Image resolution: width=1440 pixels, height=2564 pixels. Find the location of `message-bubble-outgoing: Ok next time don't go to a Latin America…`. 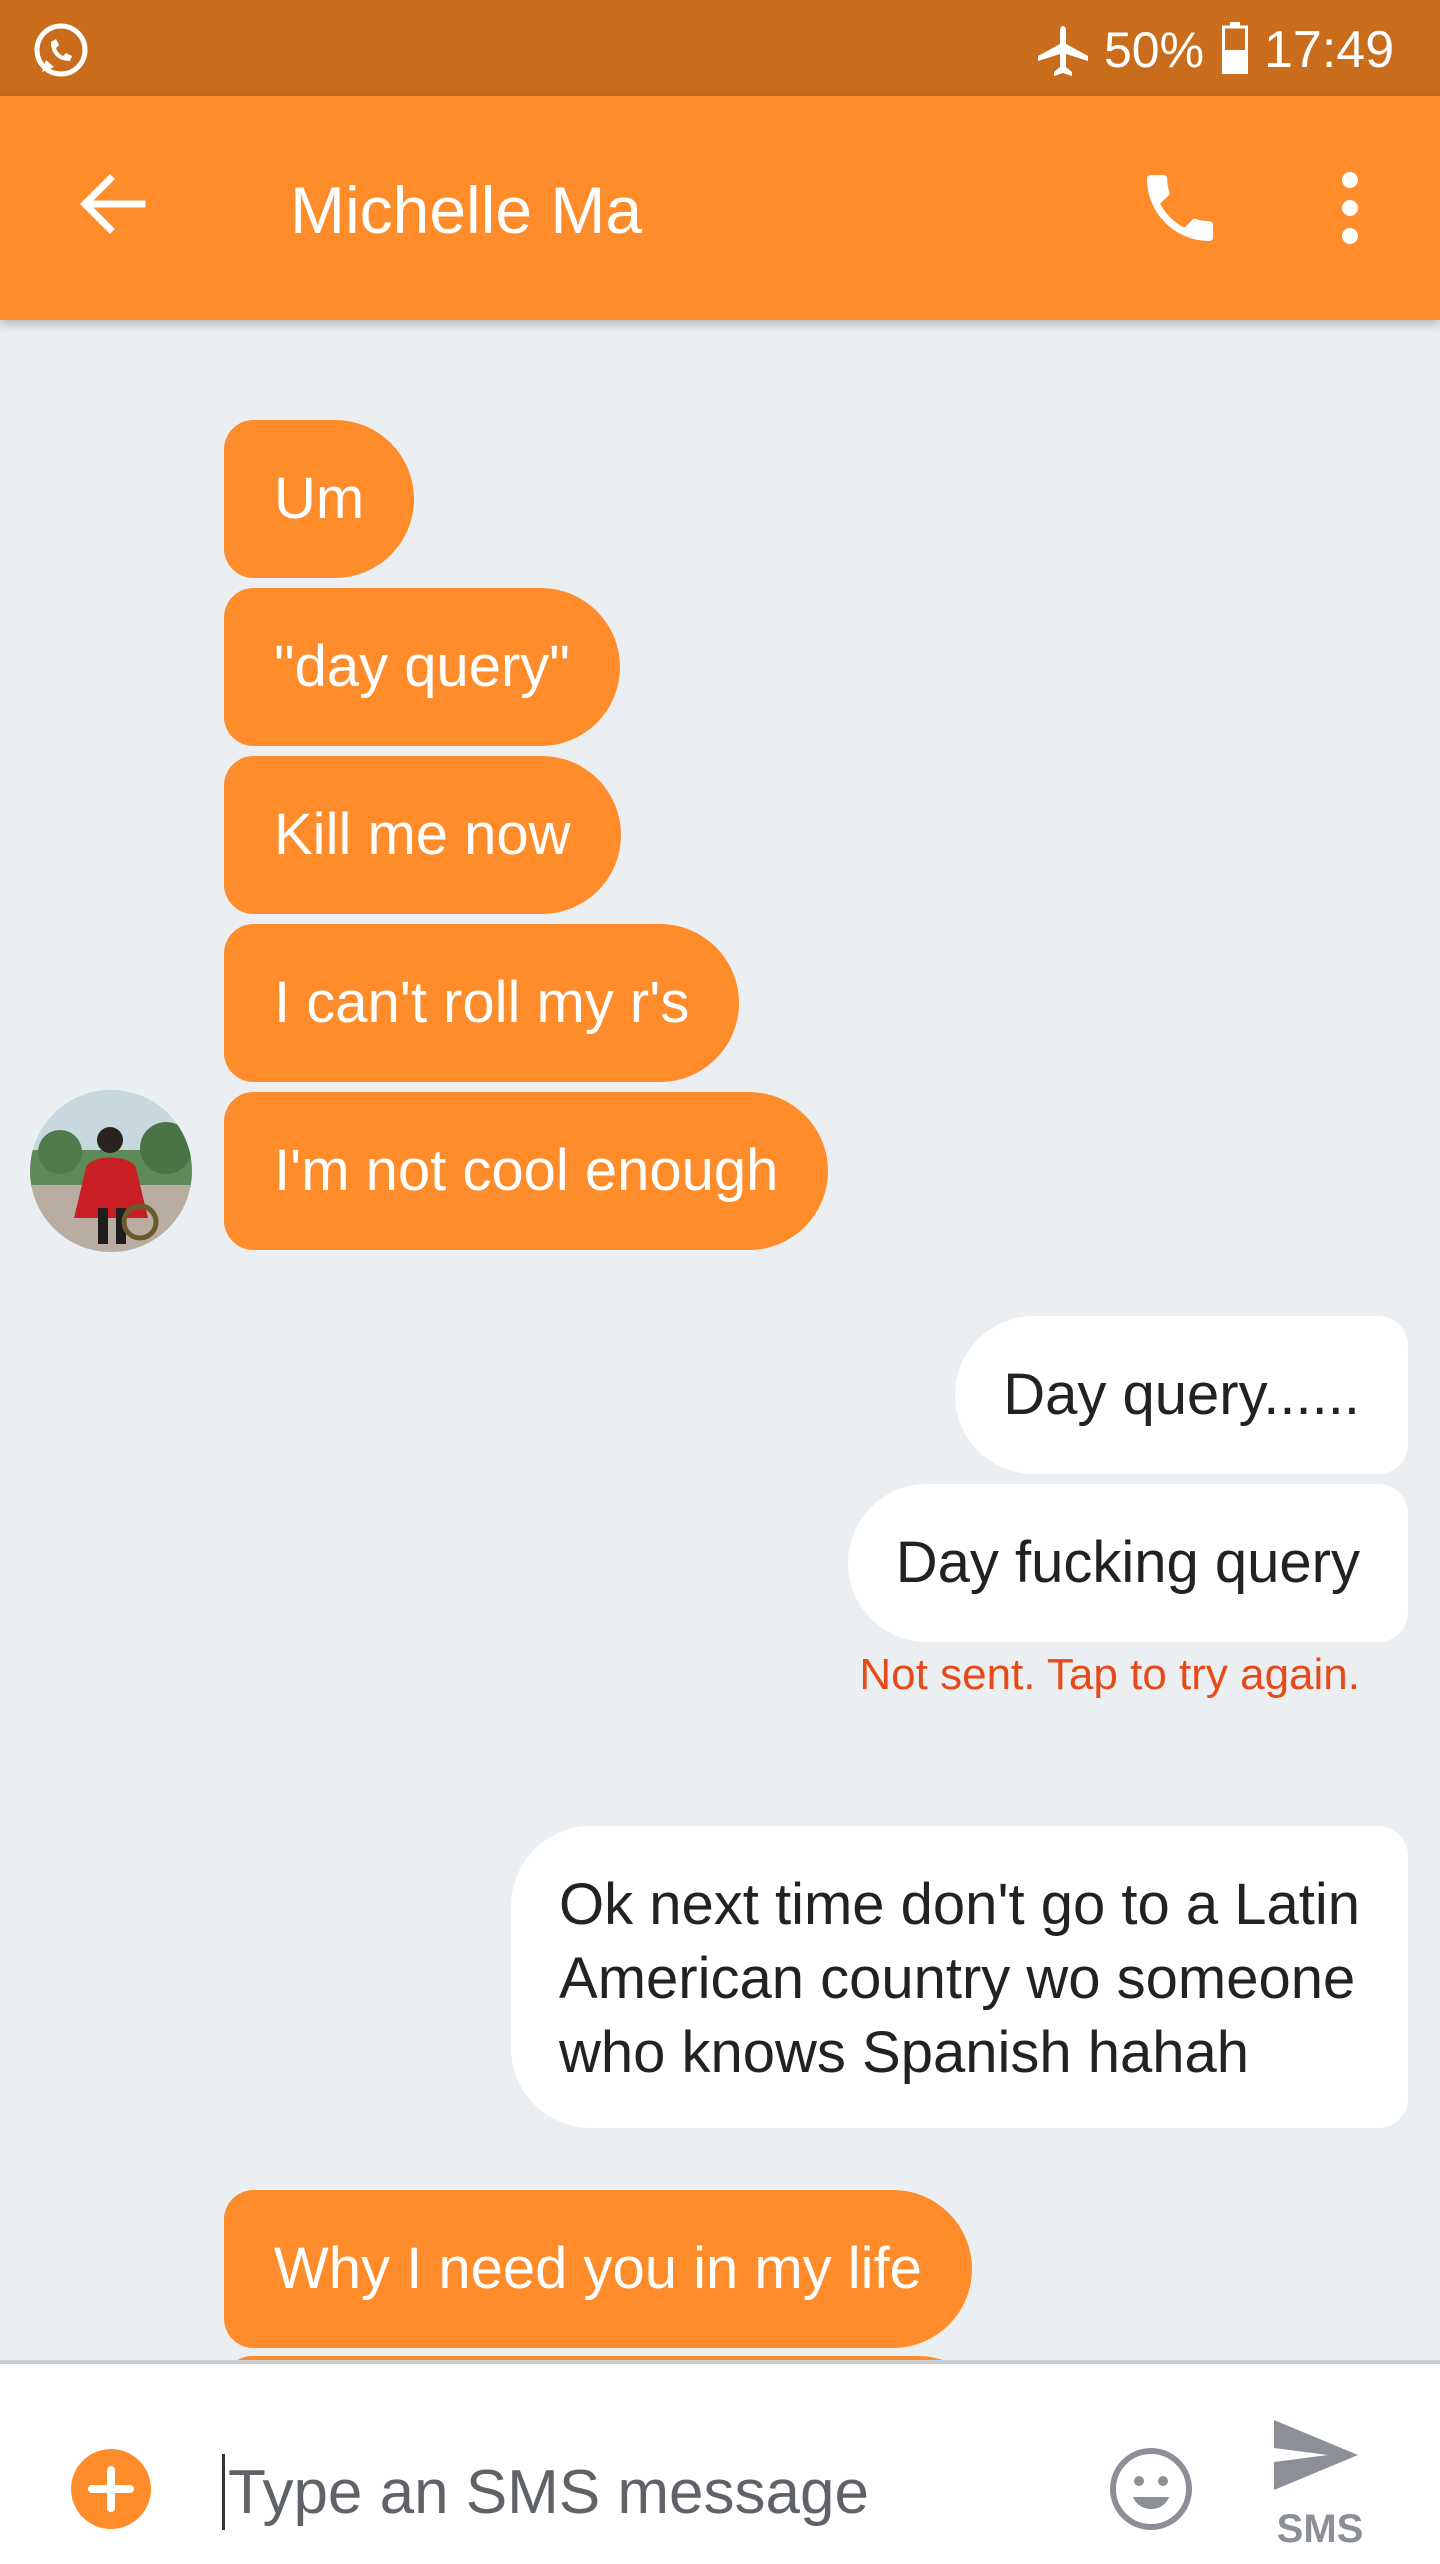

message-bubble-outgoing: Ok next time don't go to a Latin America… is located at coordinates (959, 1977).